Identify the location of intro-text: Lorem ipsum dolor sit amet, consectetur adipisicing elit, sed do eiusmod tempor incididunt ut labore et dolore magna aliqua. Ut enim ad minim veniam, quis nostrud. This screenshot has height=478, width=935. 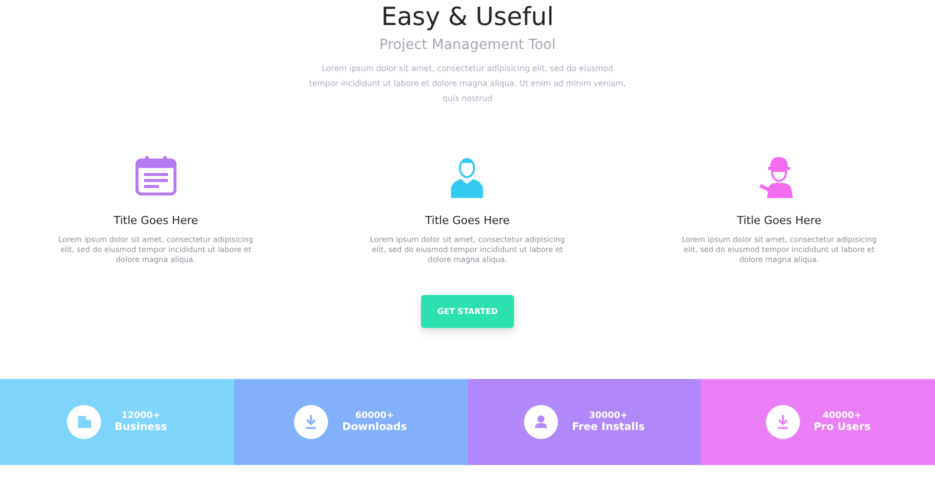
(467, 84).